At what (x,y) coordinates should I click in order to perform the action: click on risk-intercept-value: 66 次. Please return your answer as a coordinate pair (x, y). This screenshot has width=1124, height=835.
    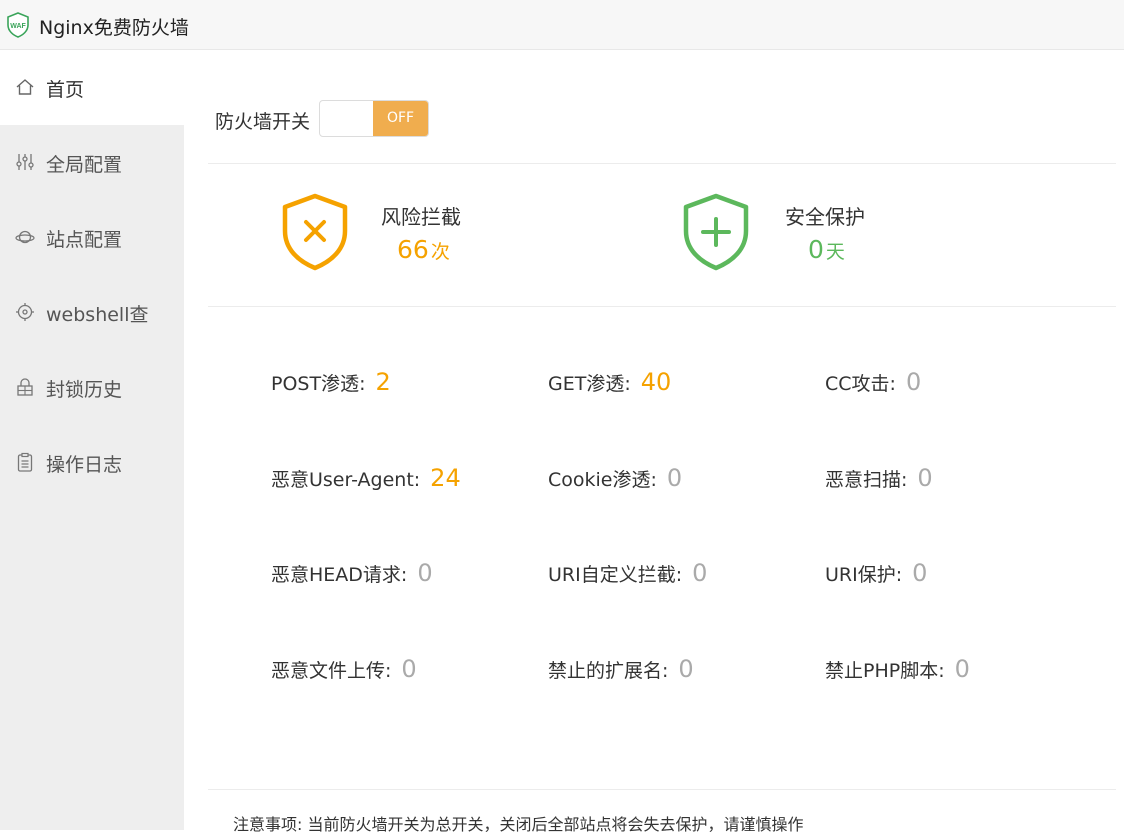
    Looking at the image, I should click on (423, 249).